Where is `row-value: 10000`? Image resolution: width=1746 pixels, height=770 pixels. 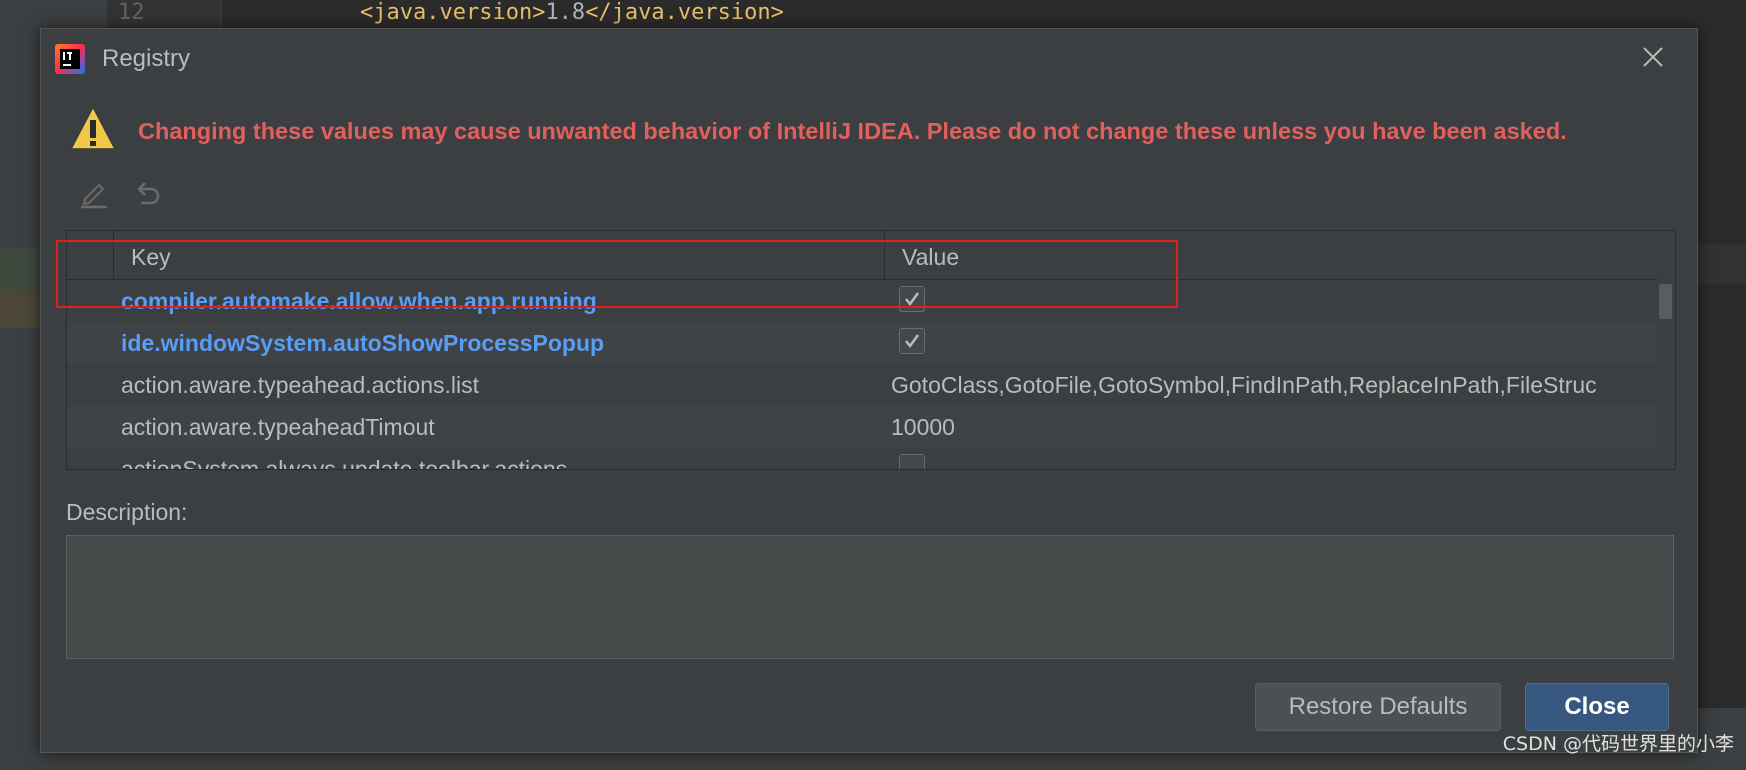 row-value: 10000 is located at coordinates (1271, 427).